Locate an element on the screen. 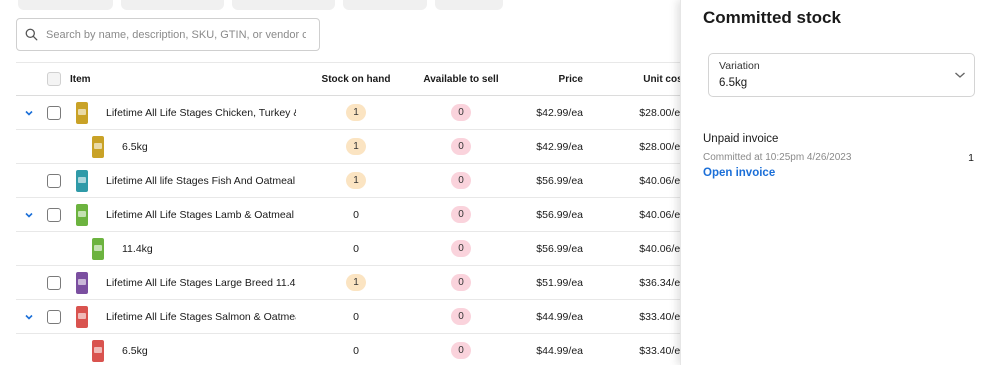 The height and width of the screenshot is (365, 998). item-name: Lifetime All Life Stages Lamb & Oatmeal is located at coordinates (201, 214).